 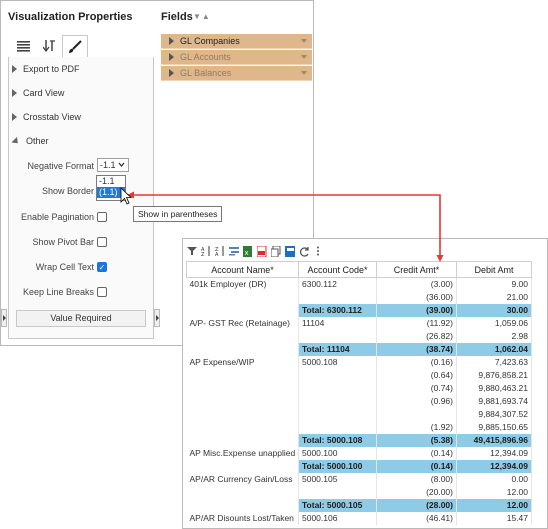 What do you see at coordinates (220, 251) in the screenshot?
I see `sort-descending-icon: ZA` at bounding box center [220, 251].